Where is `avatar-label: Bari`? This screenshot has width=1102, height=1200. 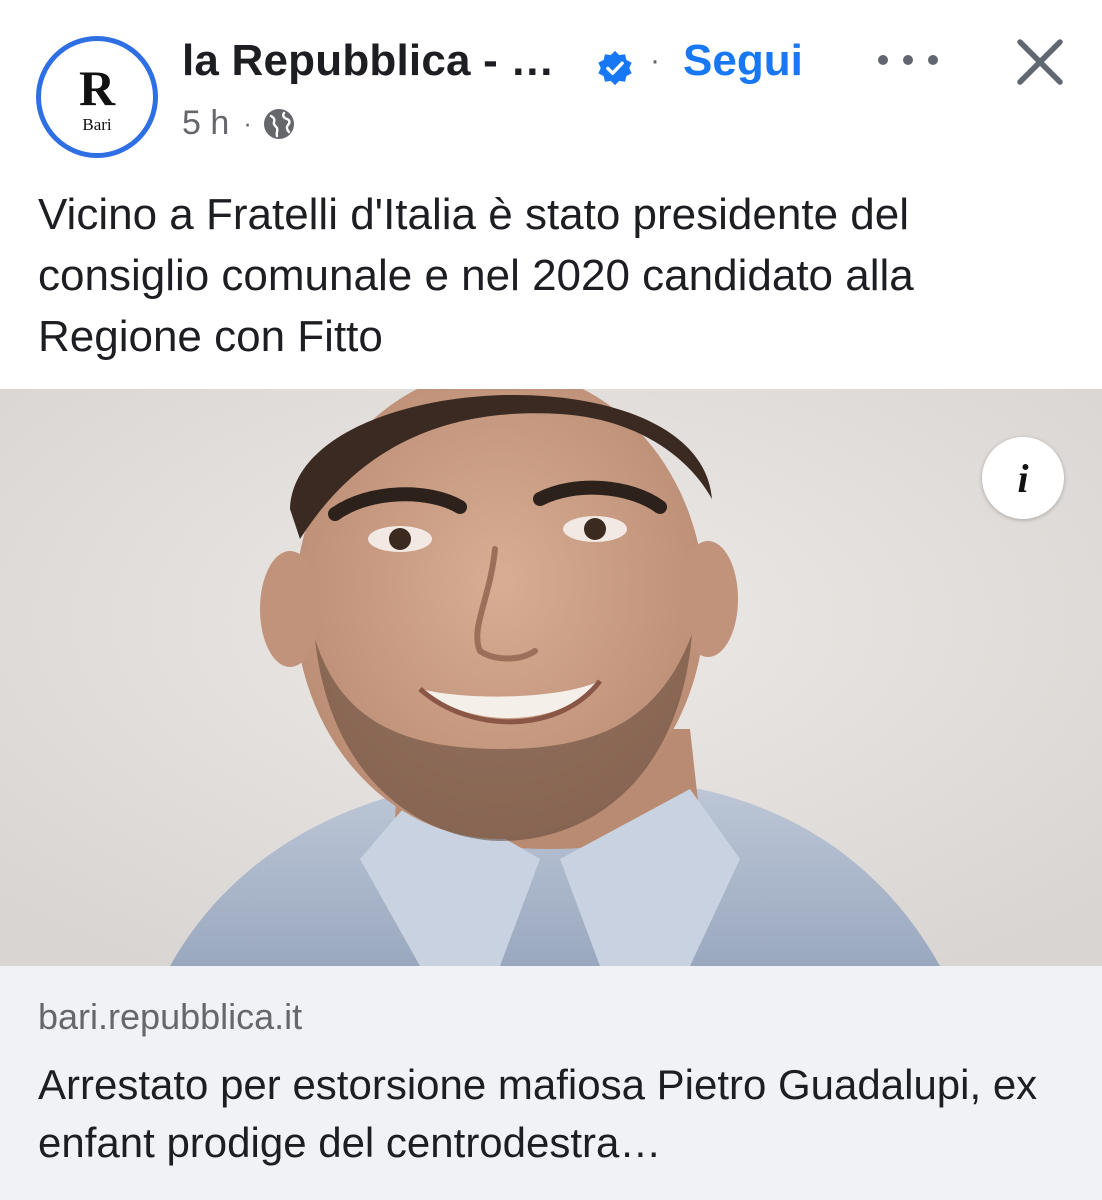
avatar-label: Bari is located at coordinates (97, 124).